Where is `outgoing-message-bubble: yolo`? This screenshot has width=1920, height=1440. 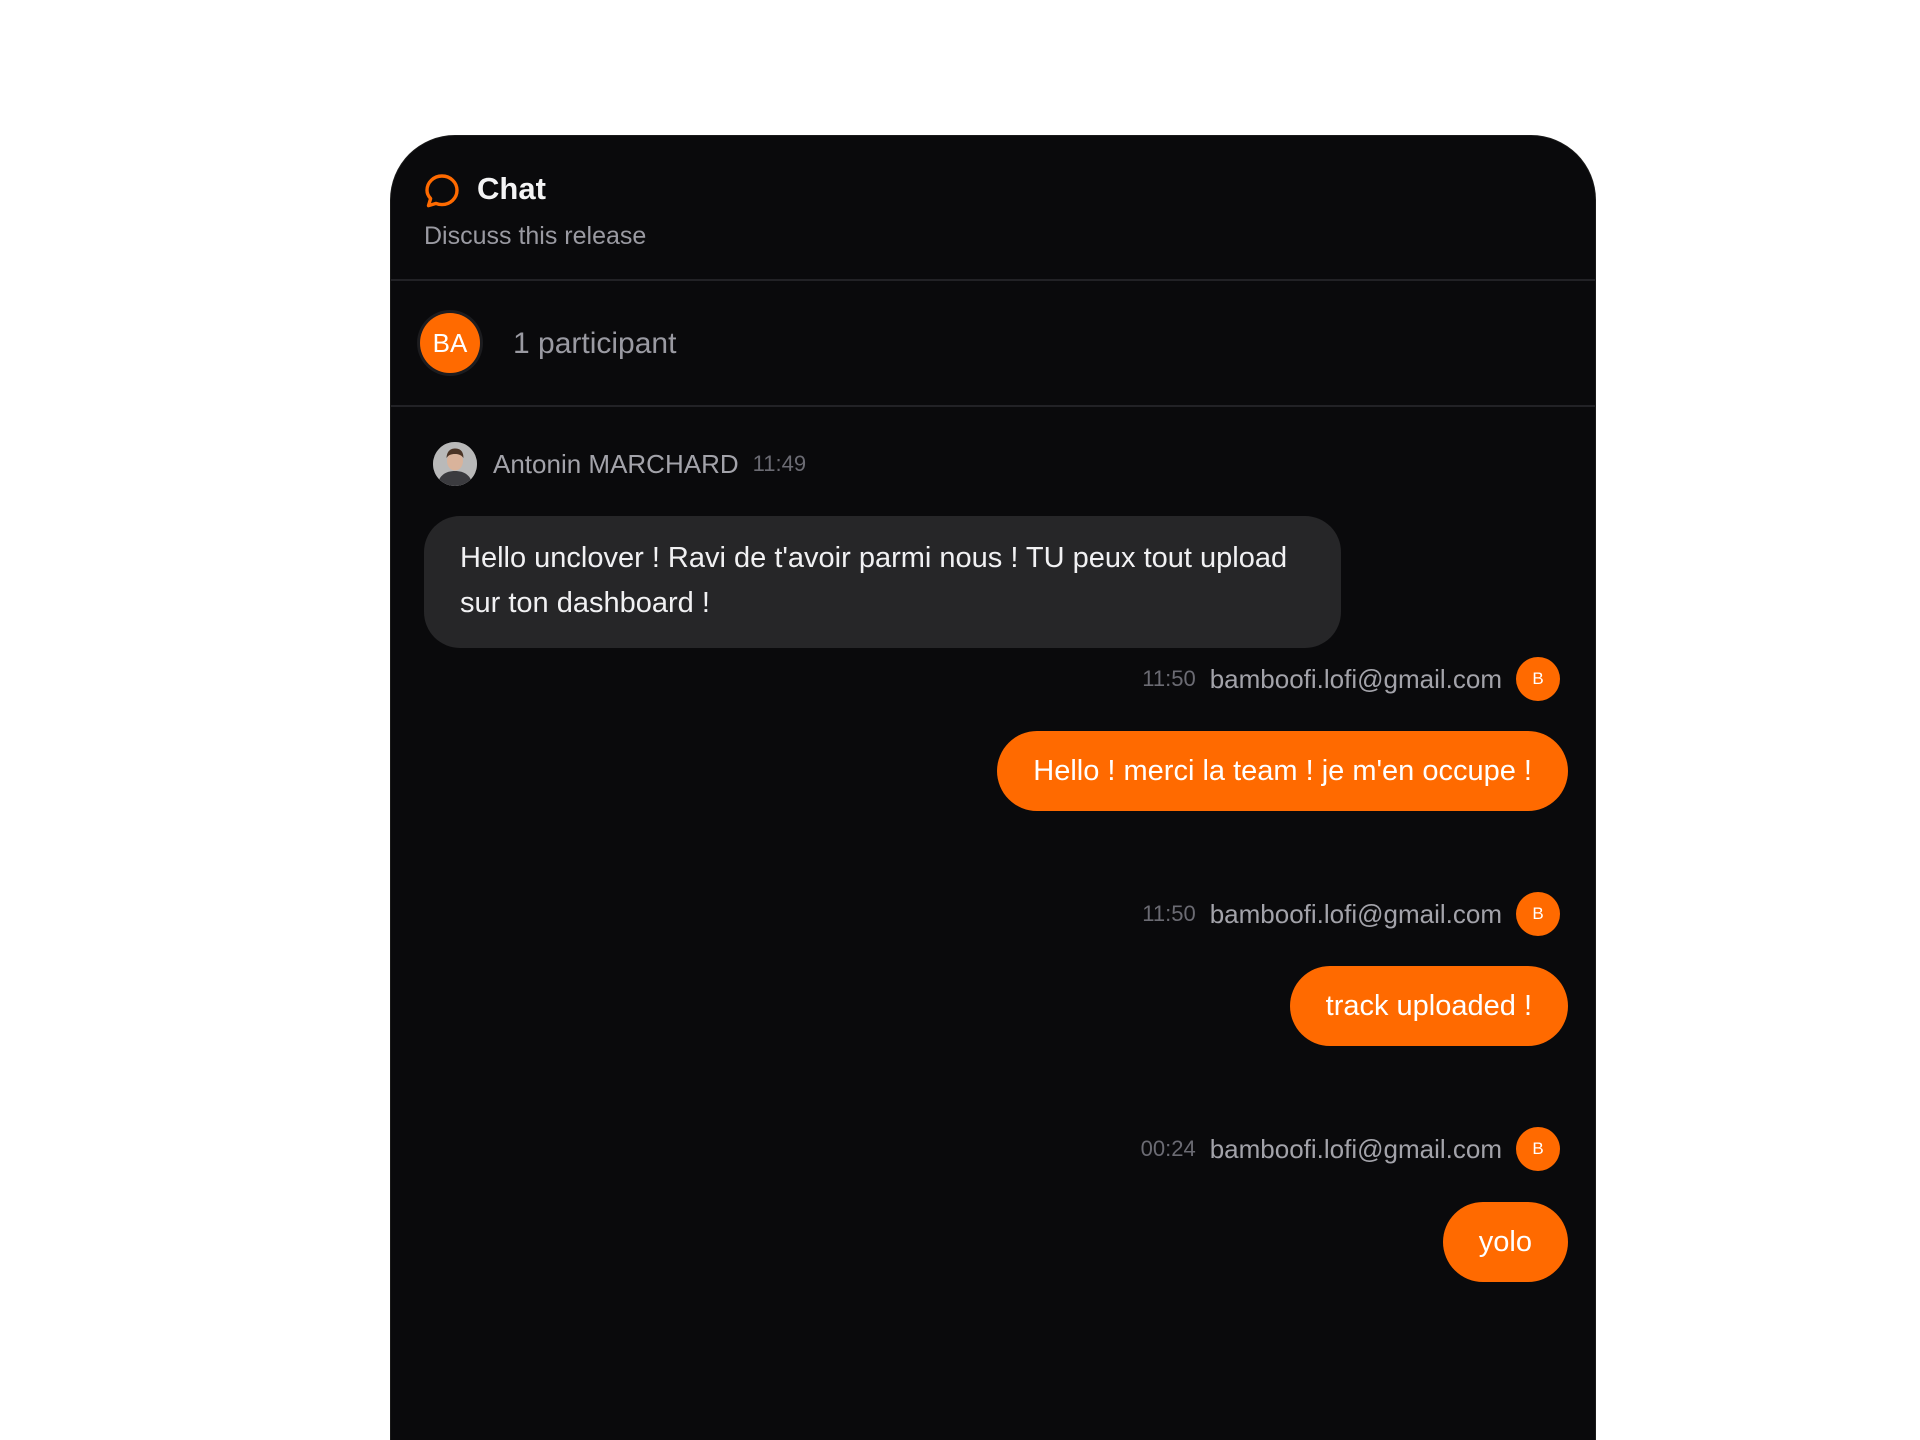
outgoing-message-bubble: yolo is located at coordinates (1505, 1242).